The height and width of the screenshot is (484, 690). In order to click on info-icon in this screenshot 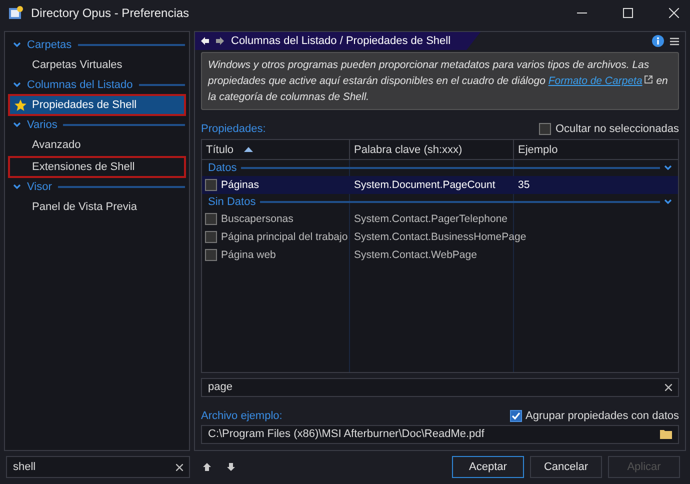, I will do `click(658, 41)`.